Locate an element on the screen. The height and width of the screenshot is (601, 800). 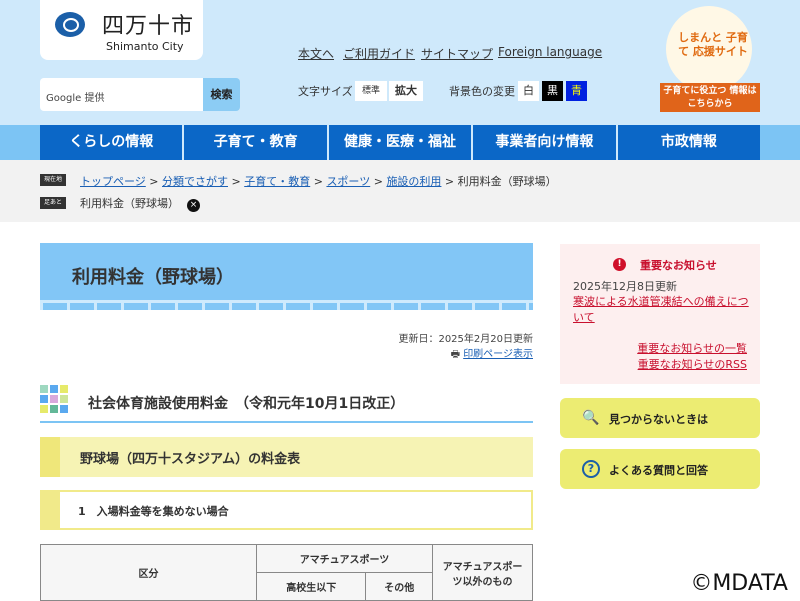
breadcrumb-link: 施設の利用 is located at coordinates (413, 181).